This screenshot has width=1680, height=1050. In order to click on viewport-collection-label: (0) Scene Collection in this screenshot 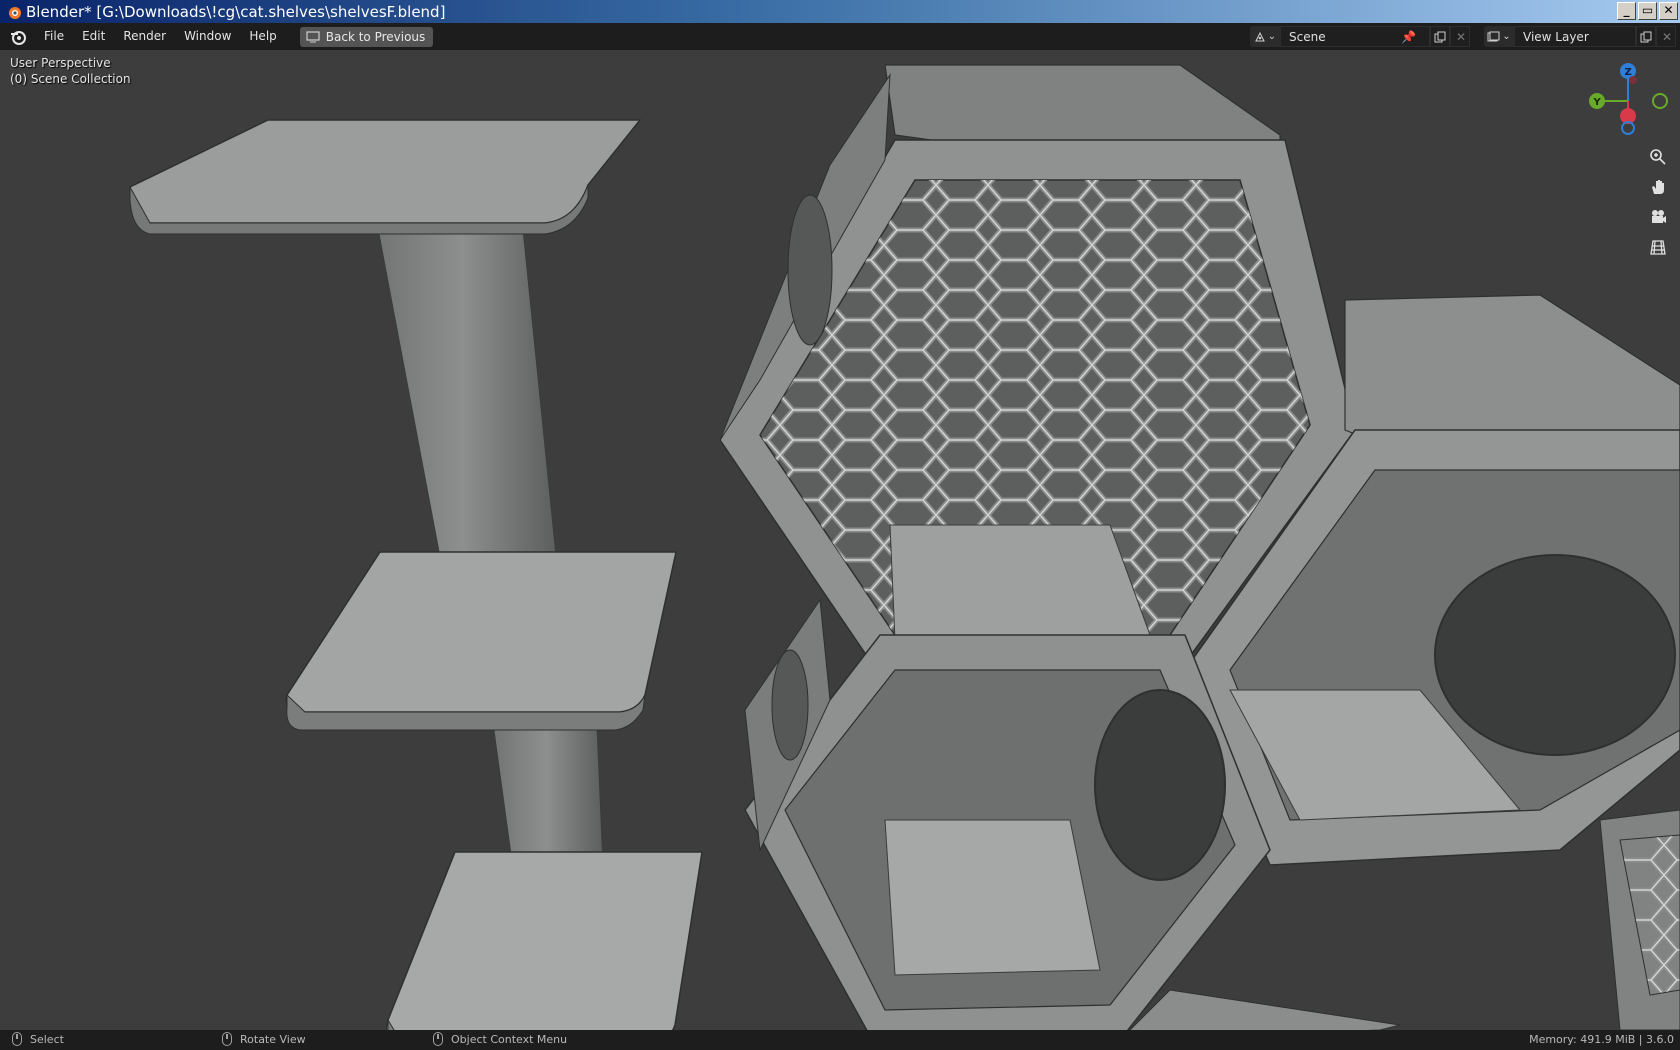, I will do `click(70, 79)`.